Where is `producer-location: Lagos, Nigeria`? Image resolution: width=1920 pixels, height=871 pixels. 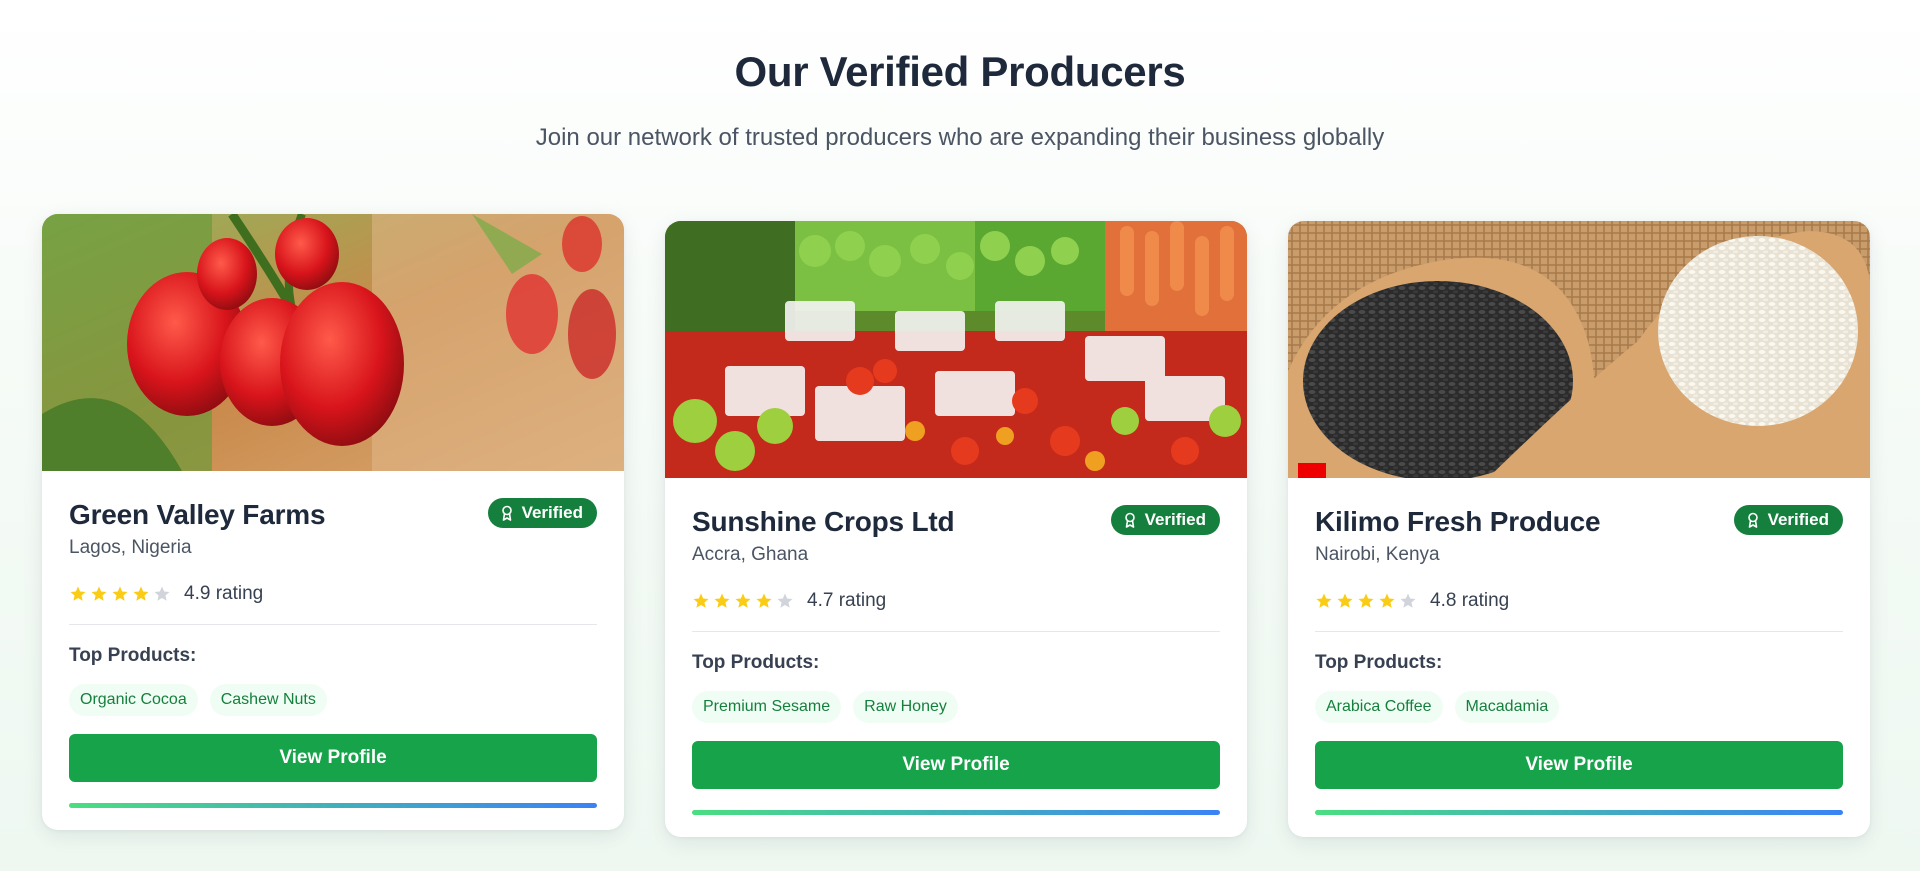 producer-location: Lagos, Nigeria is located at coordinates (130, 547).